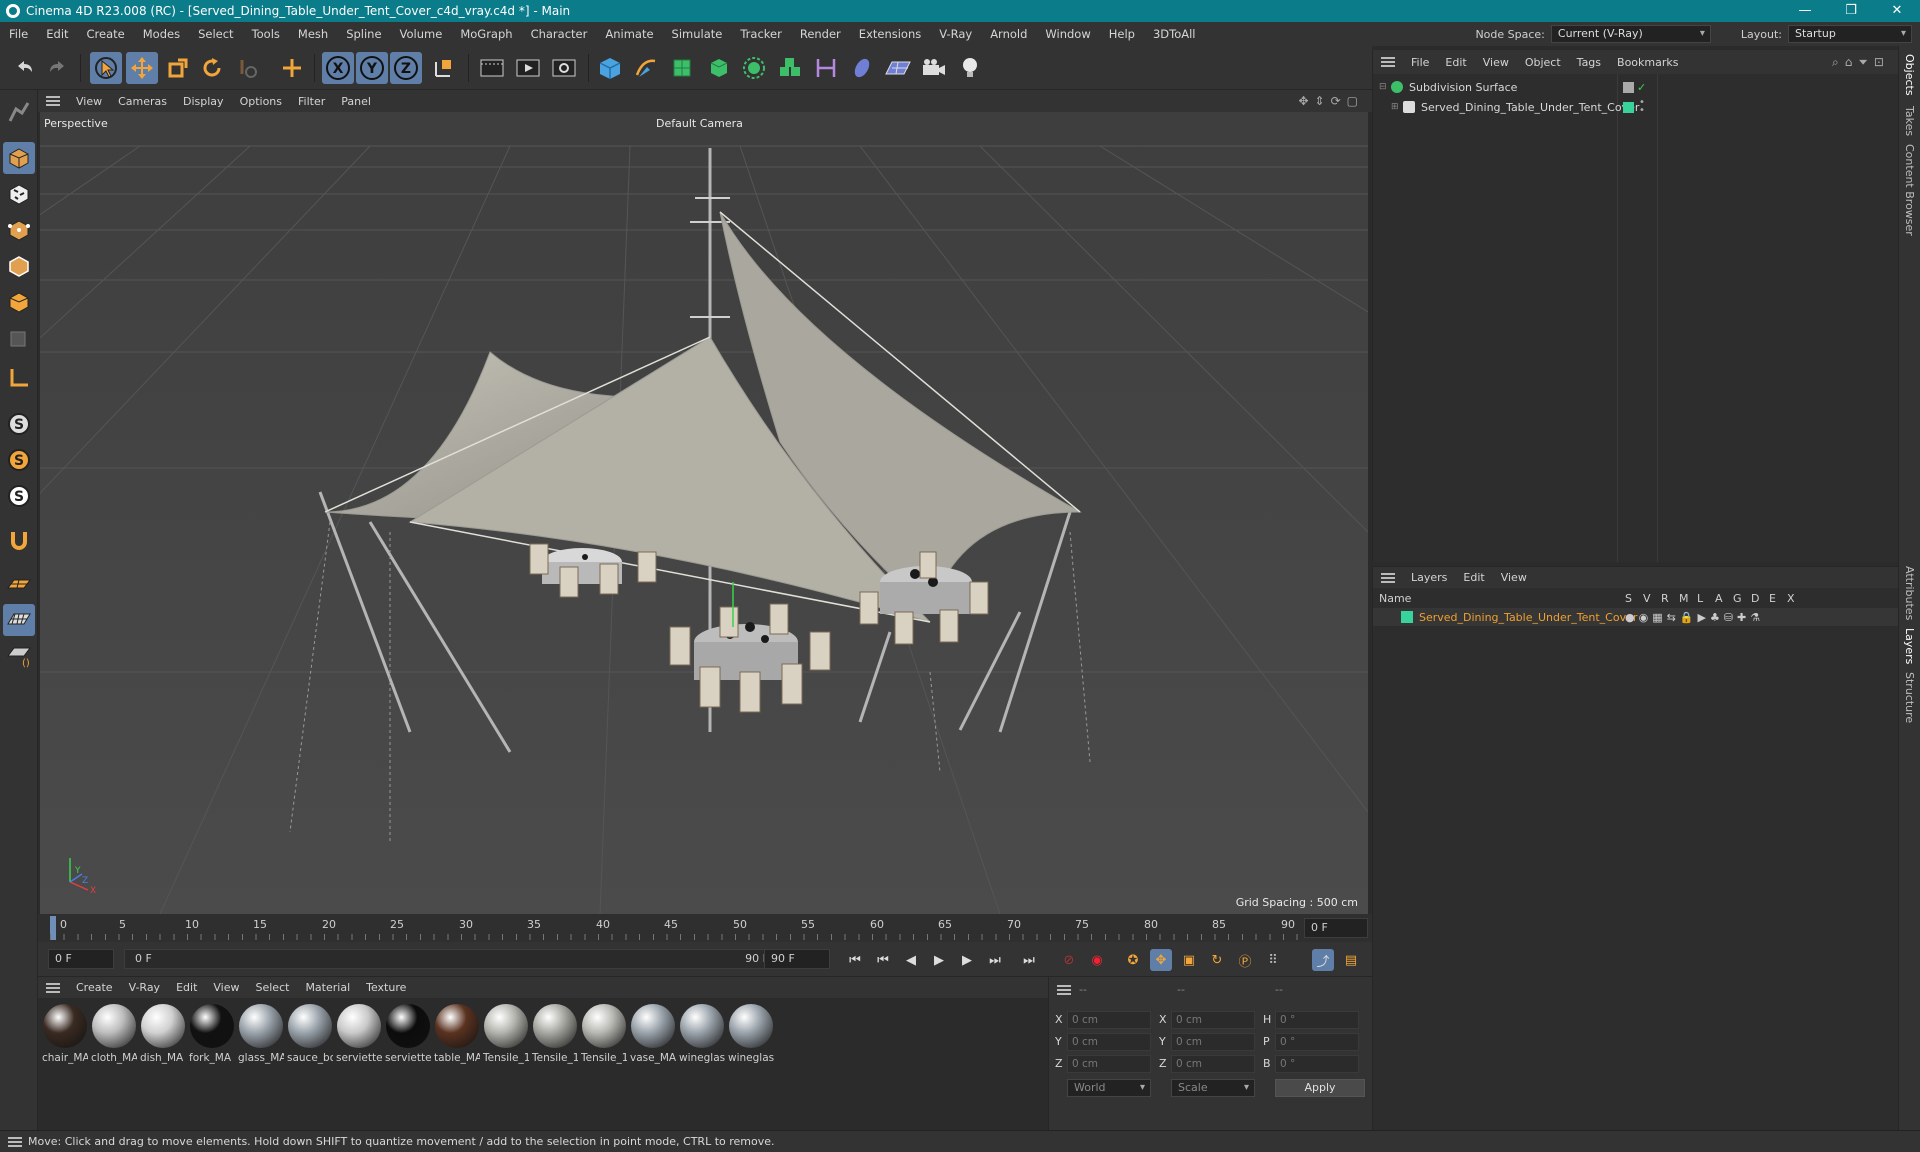 This screenshot has height=1152, width=1920. I want to click on material-swatch: vase_MA, so click(653, 1034).